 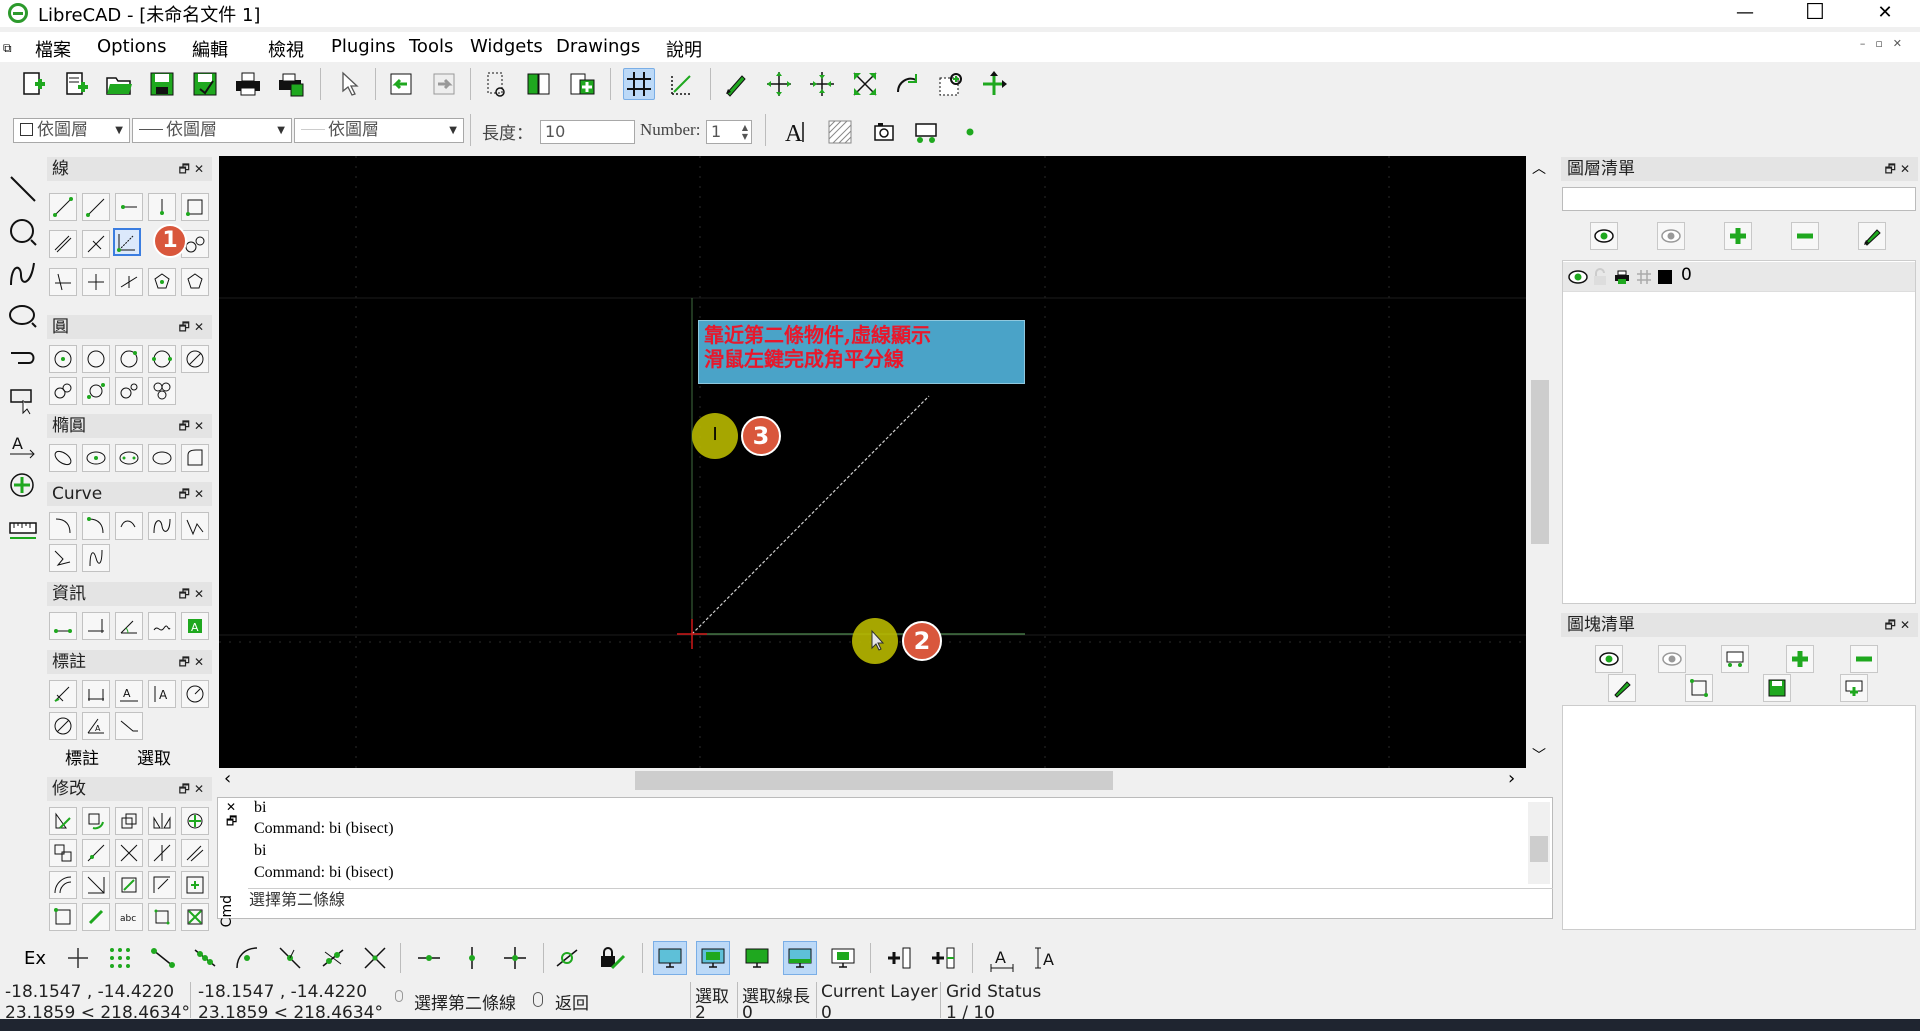 What do you see at coordinates (1540, 462) in the screenshot?
I see `vertical-scroll-thumb` at bounding box center [1540, 462].